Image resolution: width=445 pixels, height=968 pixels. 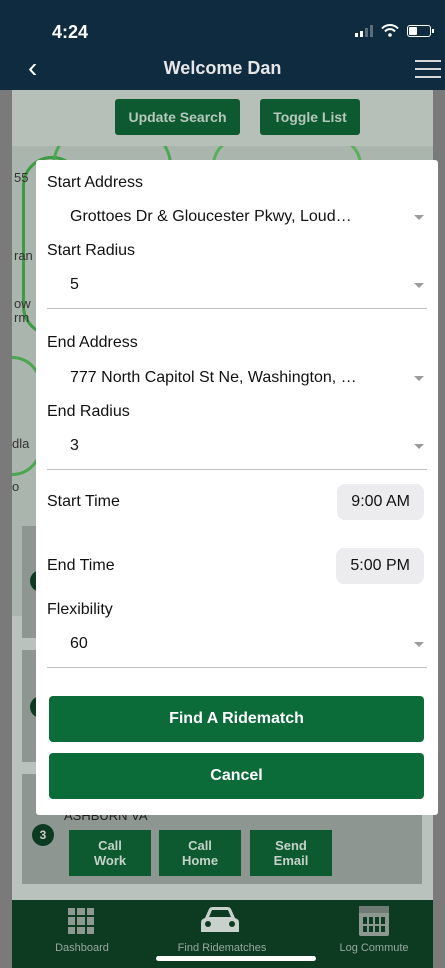 What do you see at coordinates (74, 445) in the screenshot?
I see `end-radius-value: 3` at bounding box center [74, 445].